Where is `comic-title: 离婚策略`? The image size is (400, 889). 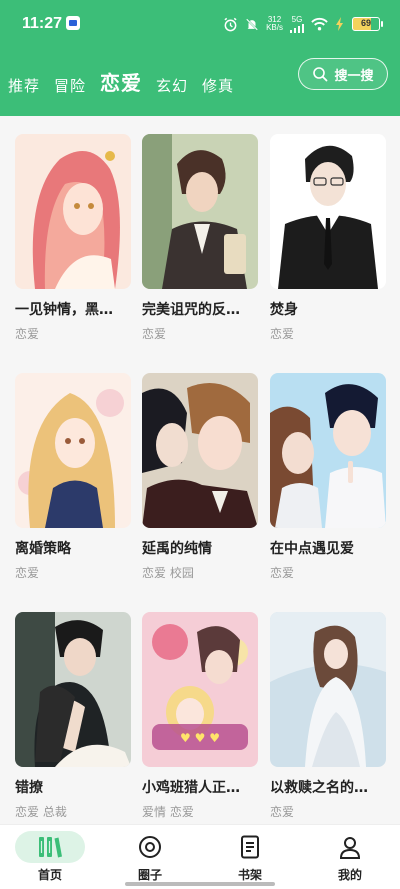
comic-title: 离婚策略 is located at coordinates (43, 549).